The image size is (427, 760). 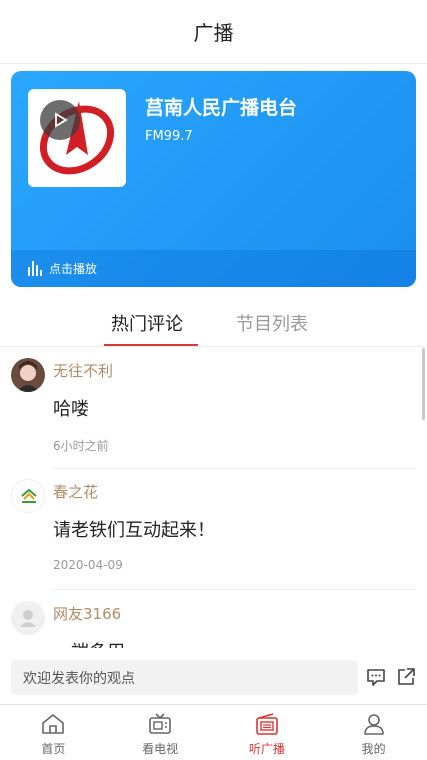 What do you see at coordinates (373, 724) in the screenshot?
I see `user-icon` at bounding box center [373, 724].